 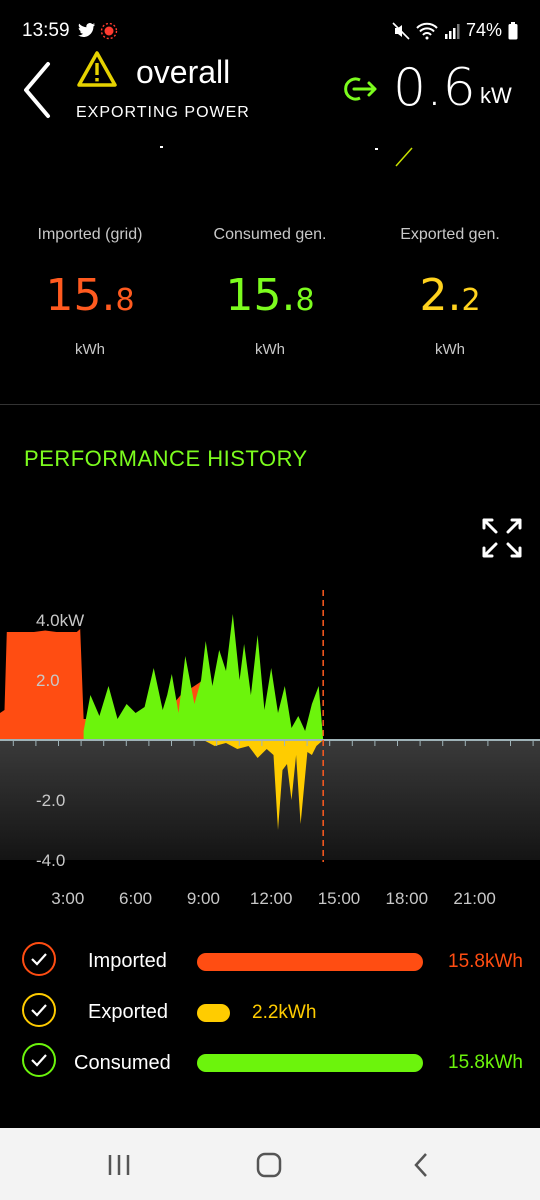 I want to click on legend-consumed: Consumed 15.8kWh, so click(x=270, y=1063).